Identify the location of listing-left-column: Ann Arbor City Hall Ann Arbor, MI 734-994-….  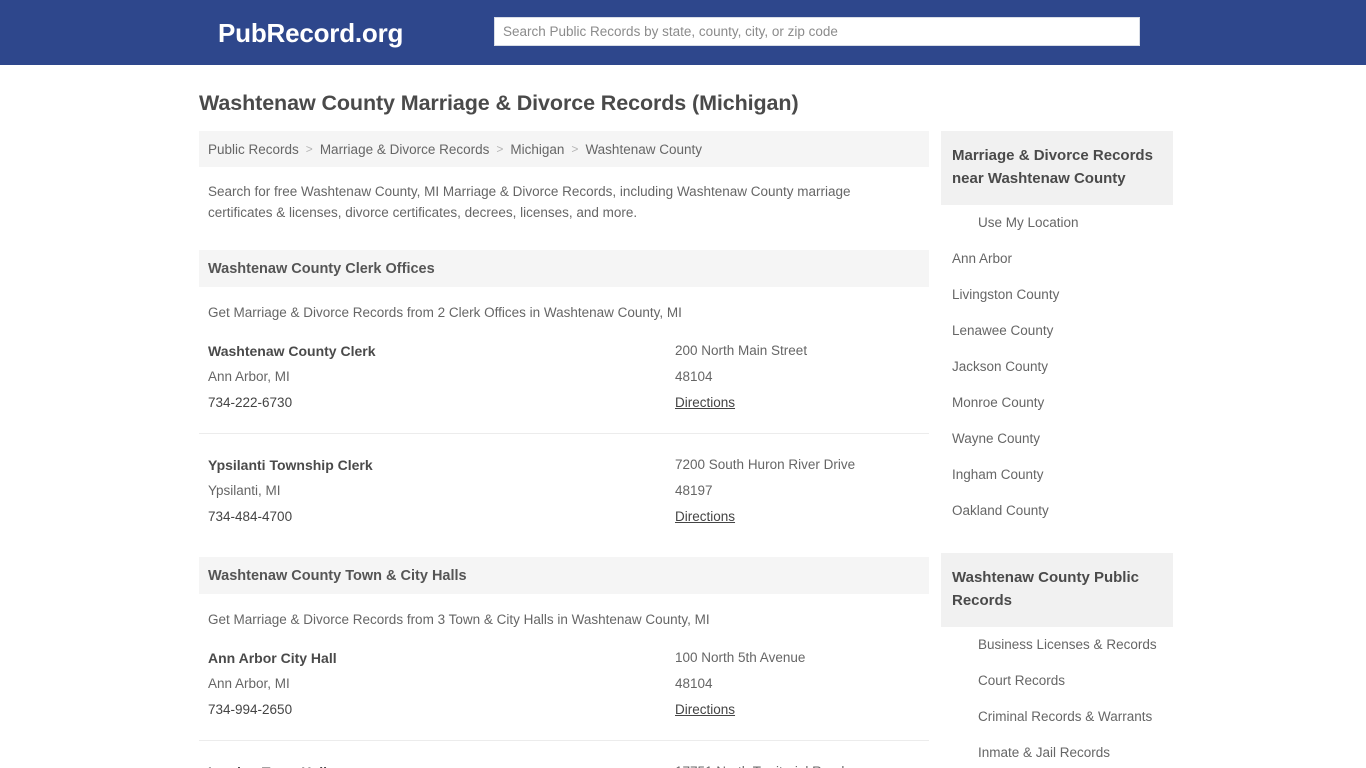
(441, 684).